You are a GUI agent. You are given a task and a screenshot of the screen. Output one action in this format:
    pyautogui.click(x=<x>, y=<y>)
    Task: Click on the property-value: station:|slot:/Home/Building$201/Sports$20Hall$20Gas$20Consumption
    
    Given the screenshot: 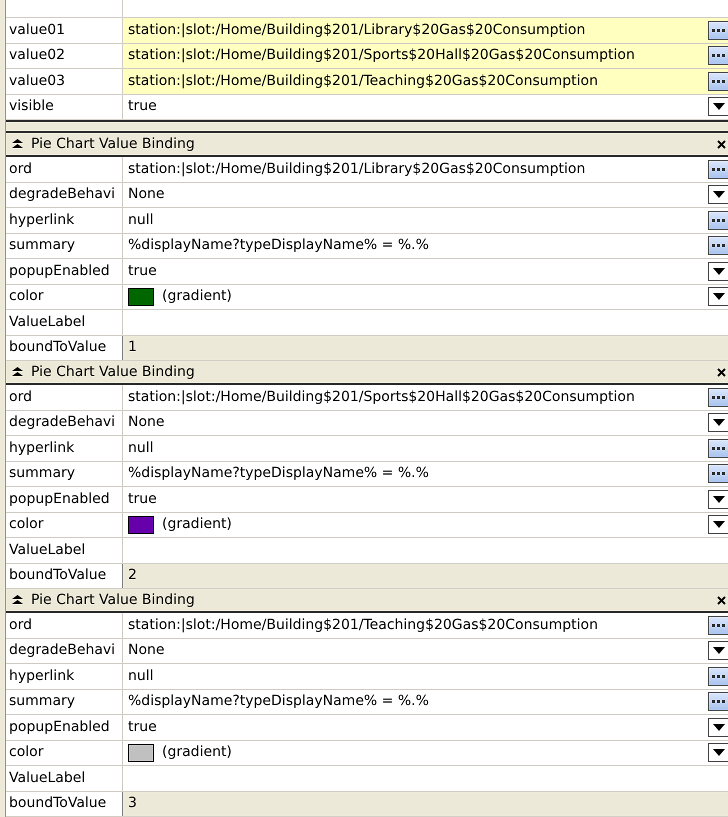 What is the action you would take?
    pyautogui.click(x=381, y=397)
    